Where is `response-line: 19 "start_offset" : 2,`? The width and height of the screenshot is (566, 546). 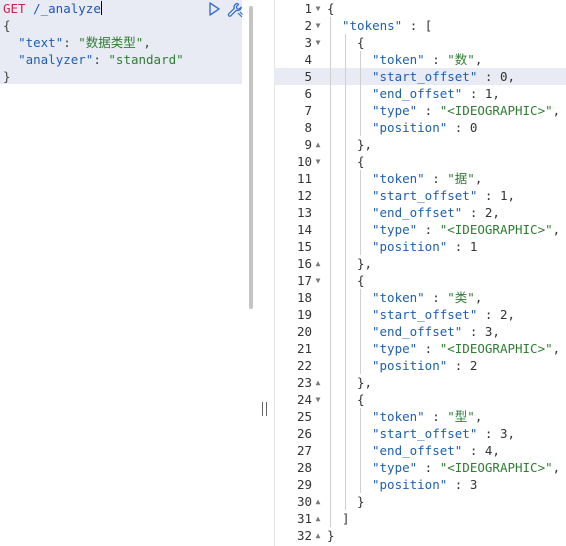 response-line: 19 "start_offset" : 2, is located at coordinates (420, 314).